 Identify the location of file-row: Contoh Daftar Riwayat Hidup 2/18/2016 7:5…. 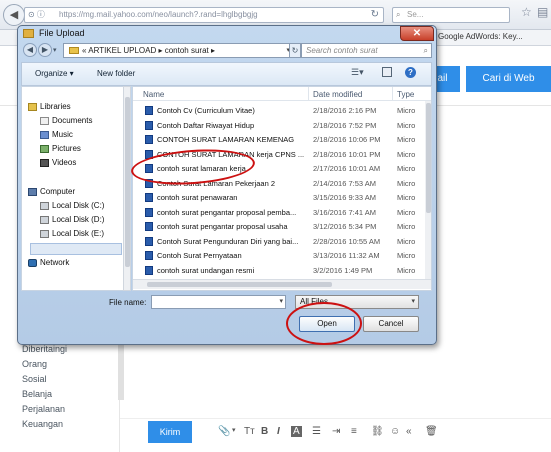
(282, 125).